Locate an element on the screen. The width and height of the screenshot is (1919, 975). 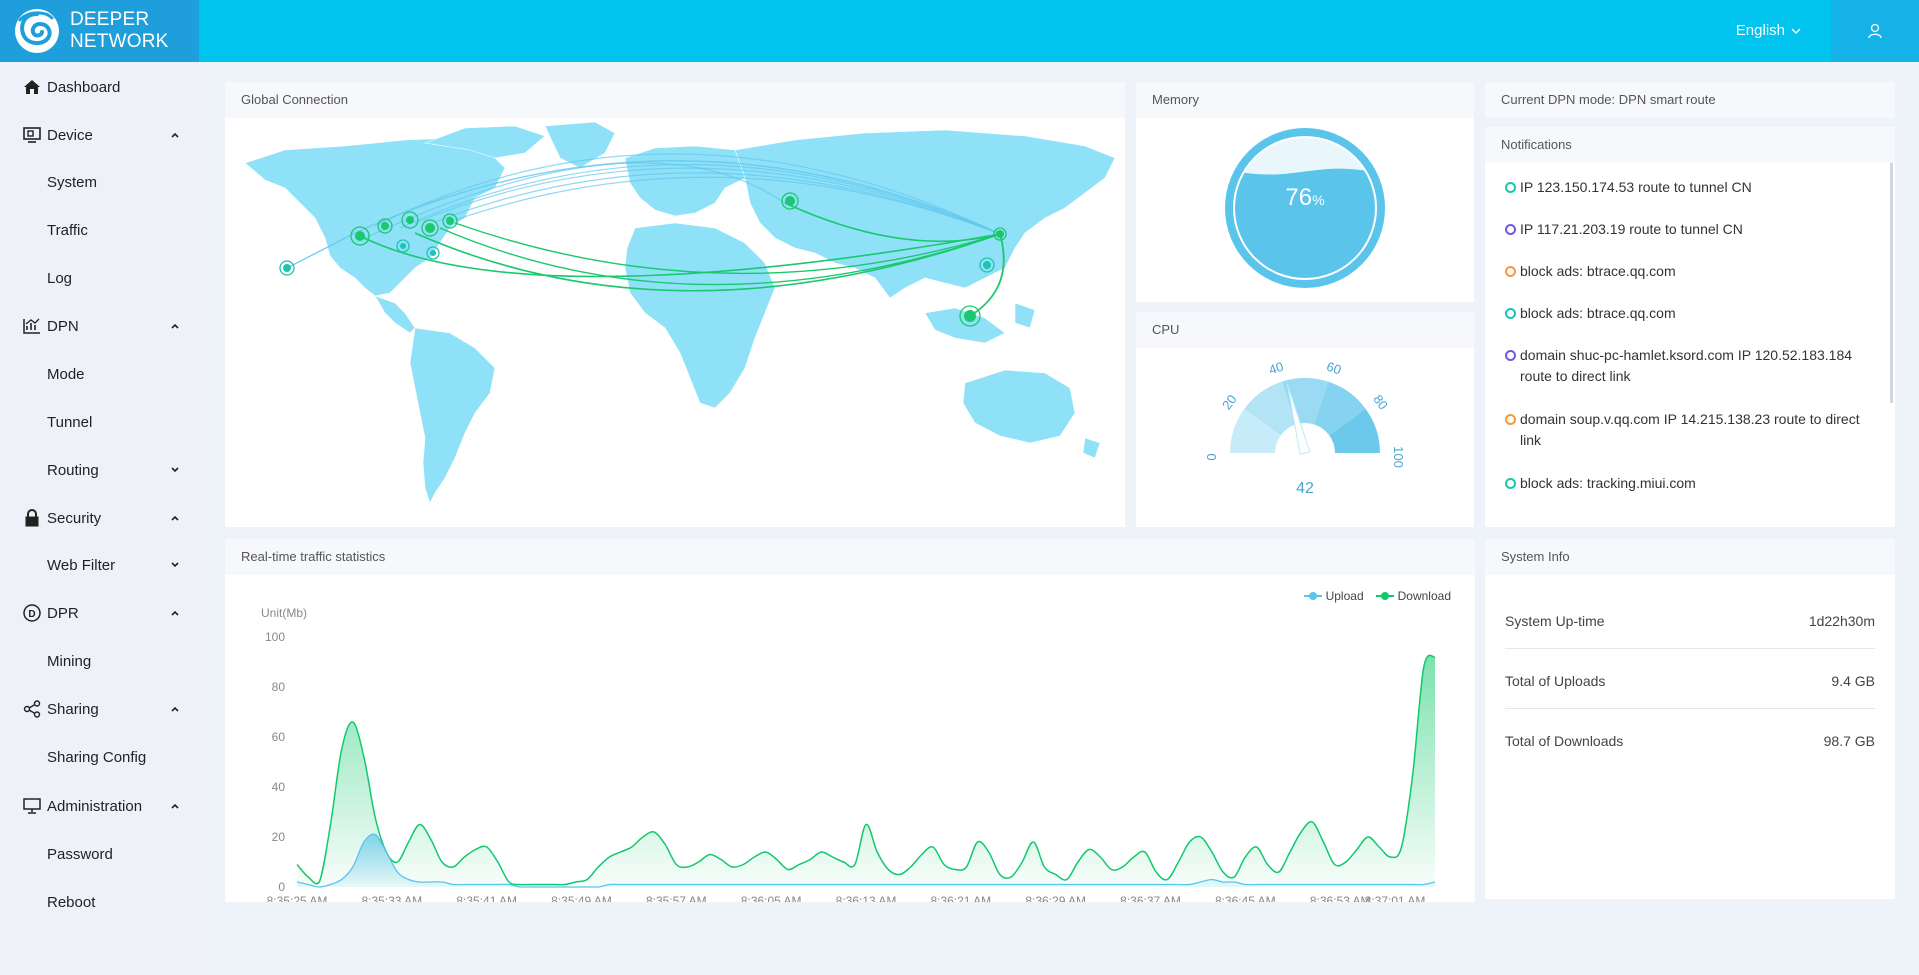
language-selector: English is located at coordinates (1768, 31).